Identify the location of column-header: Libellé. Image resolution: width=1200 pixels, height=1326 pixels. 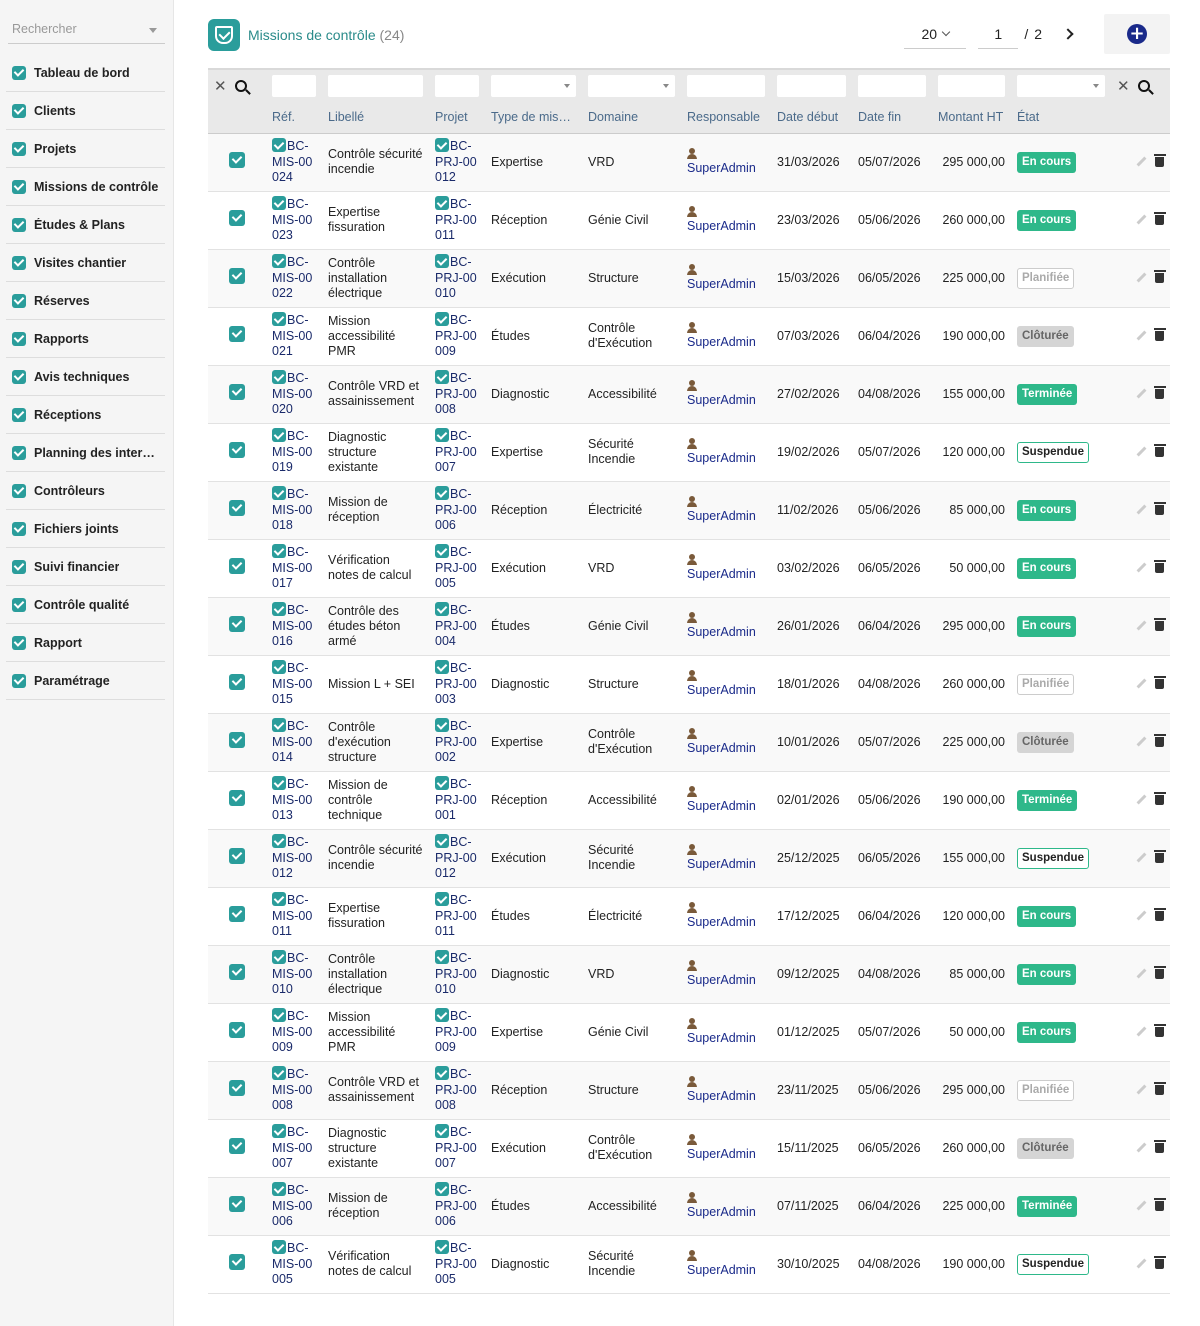
(375, 117).